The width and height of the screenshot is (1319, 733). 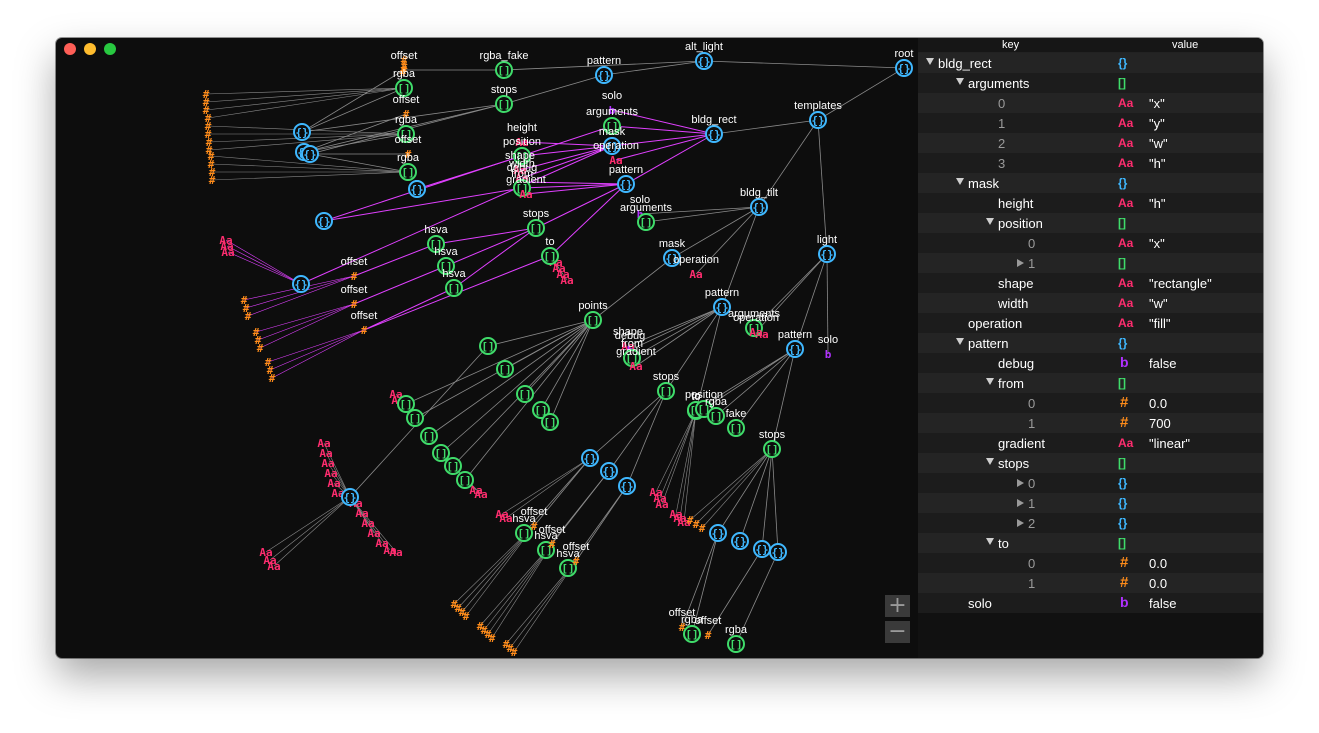 What do you see at coordinates (1090, 283) in the screenshot?
I see `tree-row: shape Aa "rectangle"` at bounding box center [1090, 283].